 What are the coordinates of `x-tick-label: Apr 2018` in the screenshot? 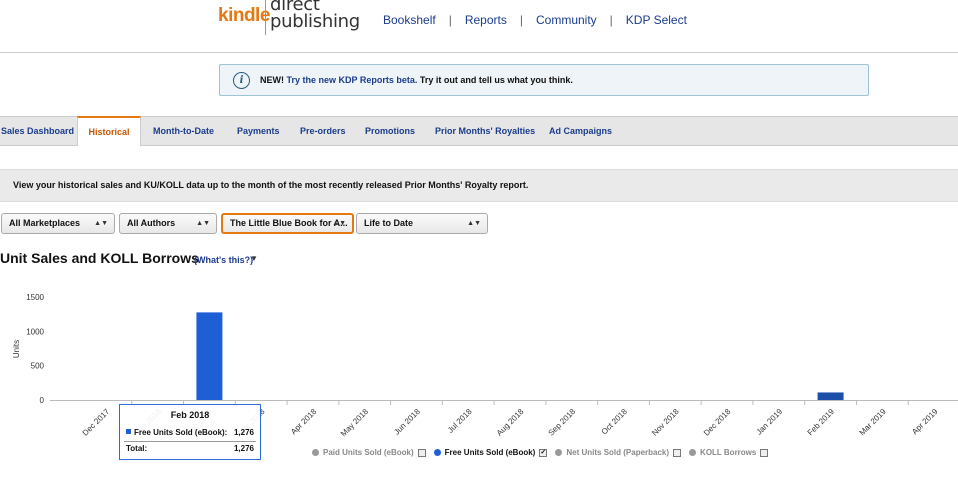 It's located at (304, 422).